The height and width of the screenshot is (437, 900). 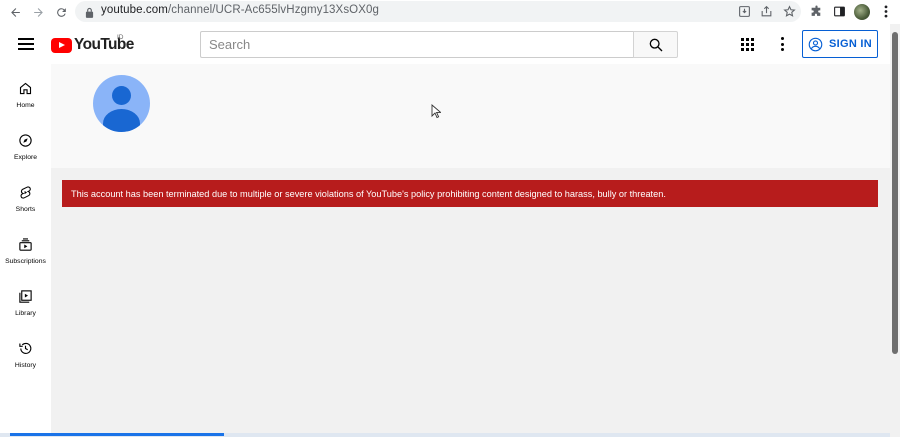 What do you see at coordinates (747, 44) in the screenshot?
I see `apps-grid-icon` at bounding box center [747, 44].